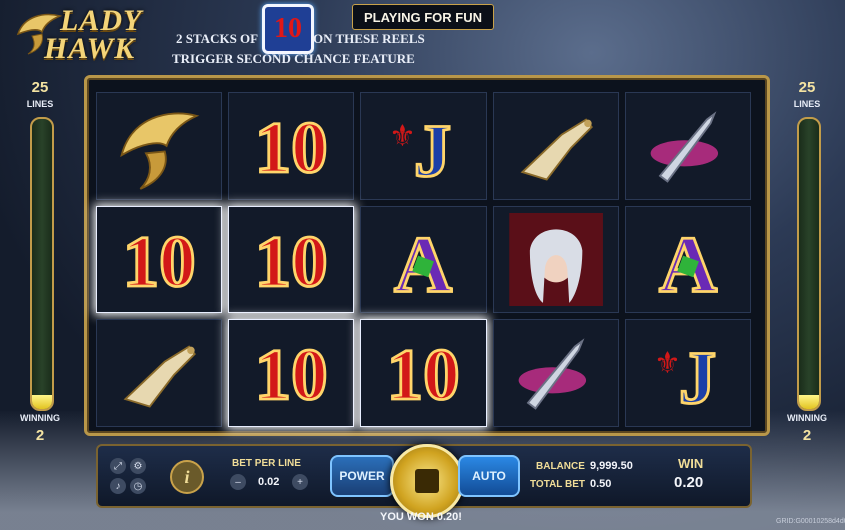  What do you see at coordinates (40, 435) in the screenshot?
I see `left-winning-value: 2` at bounding box center [40, 435].